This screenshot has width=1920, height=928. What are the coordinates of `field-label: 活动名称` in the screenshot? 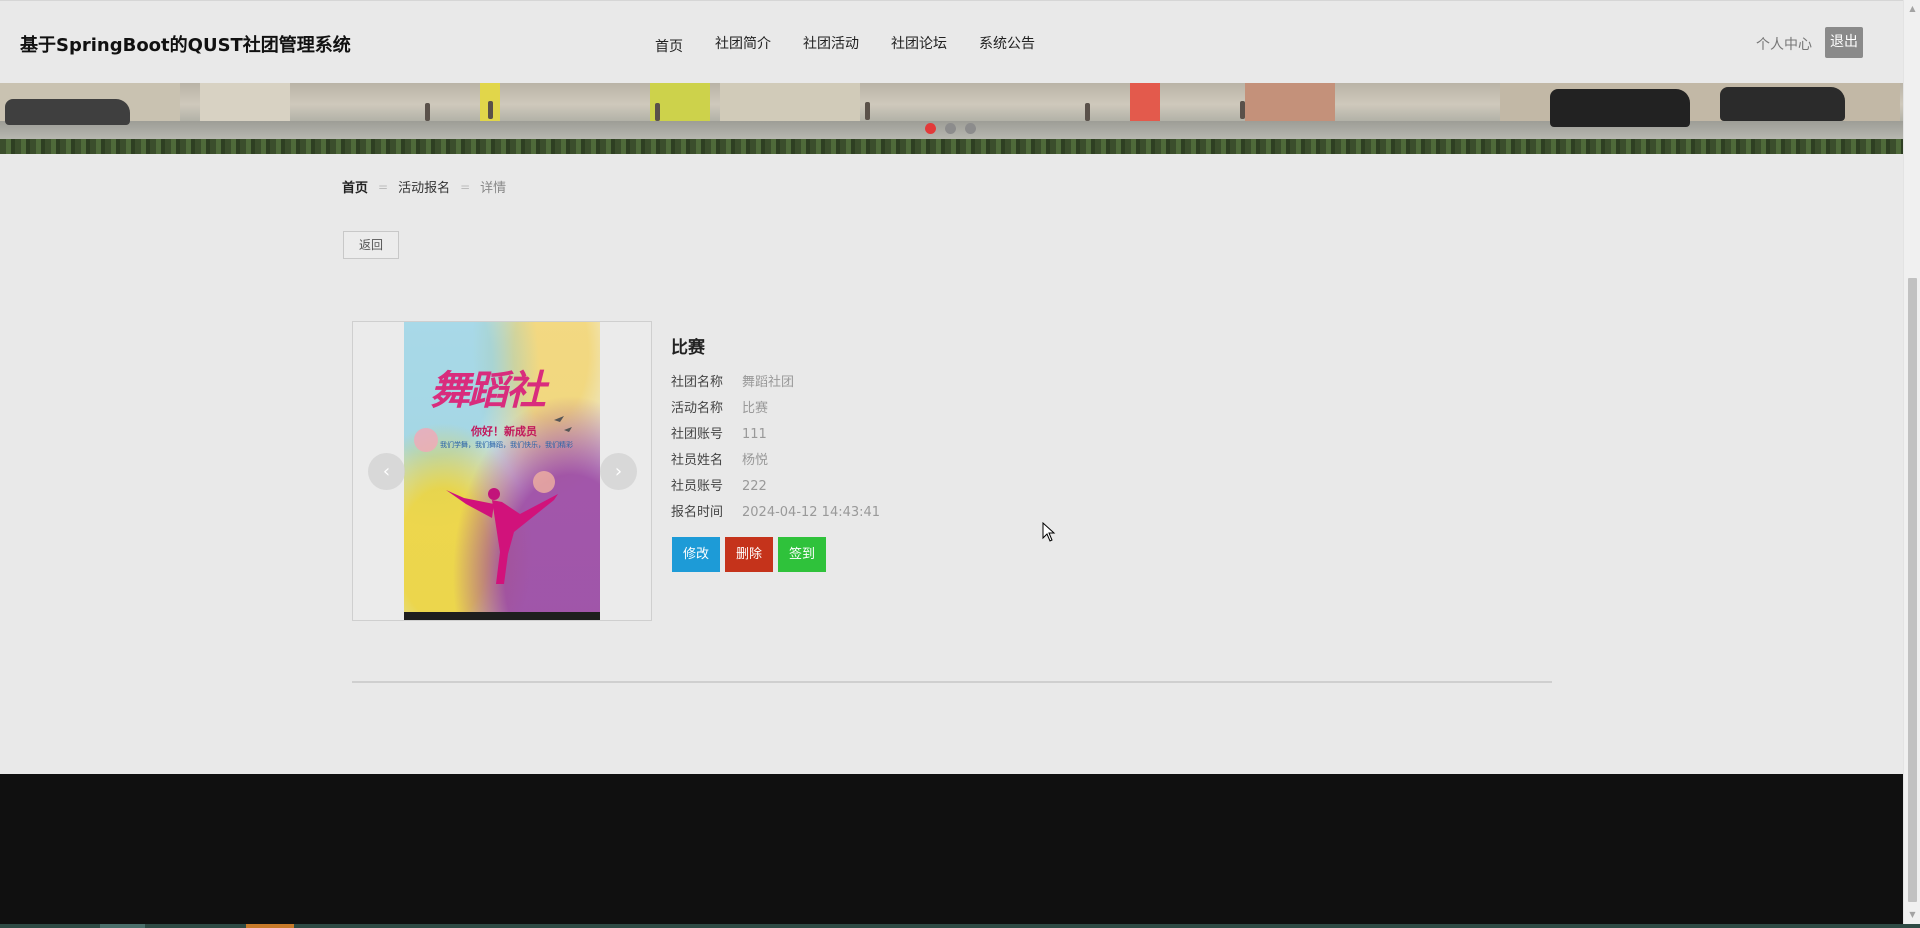 It's located at (697, 408).